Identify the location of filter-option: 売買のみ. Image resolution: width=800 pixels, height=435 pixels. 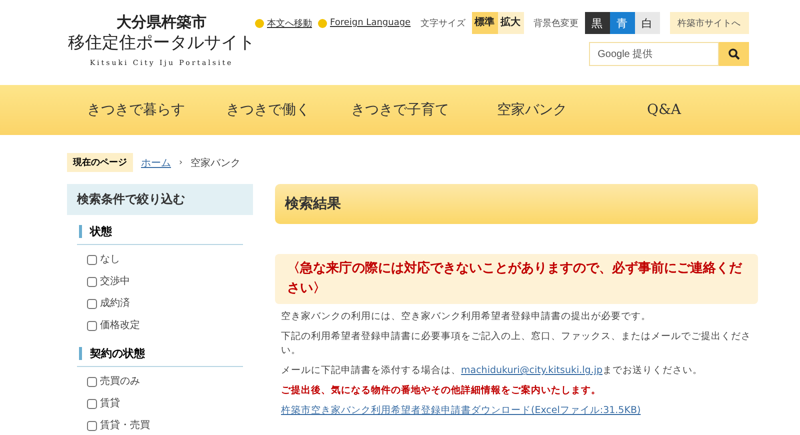
(160, 382).